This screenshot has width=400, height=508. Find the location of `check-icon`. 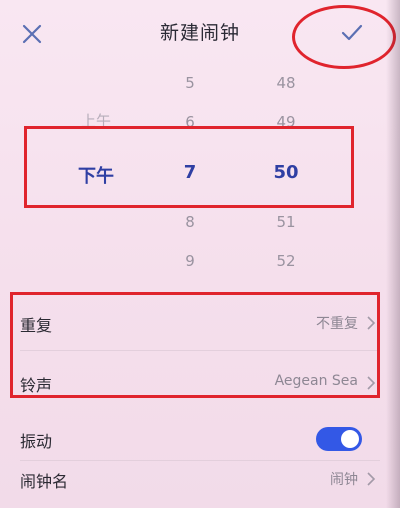

check-icon is located at coordinates (352, 32).